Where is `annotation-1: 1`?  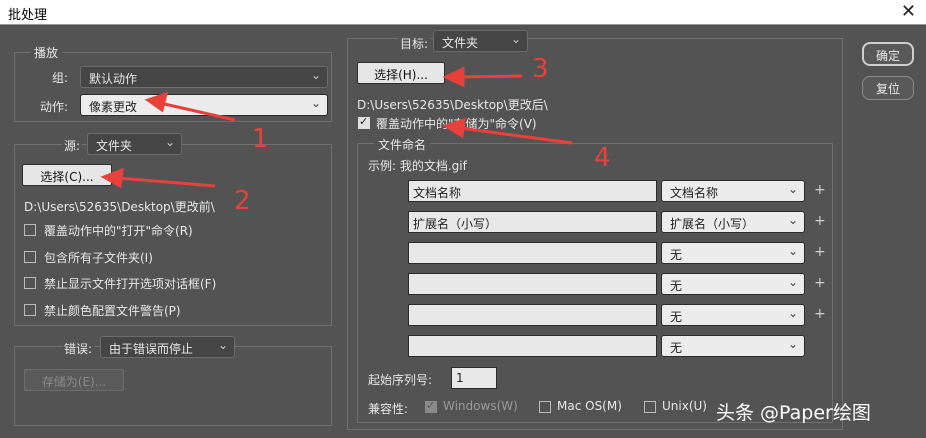
annotation-1: 1 is located at coordinates (260, 139).